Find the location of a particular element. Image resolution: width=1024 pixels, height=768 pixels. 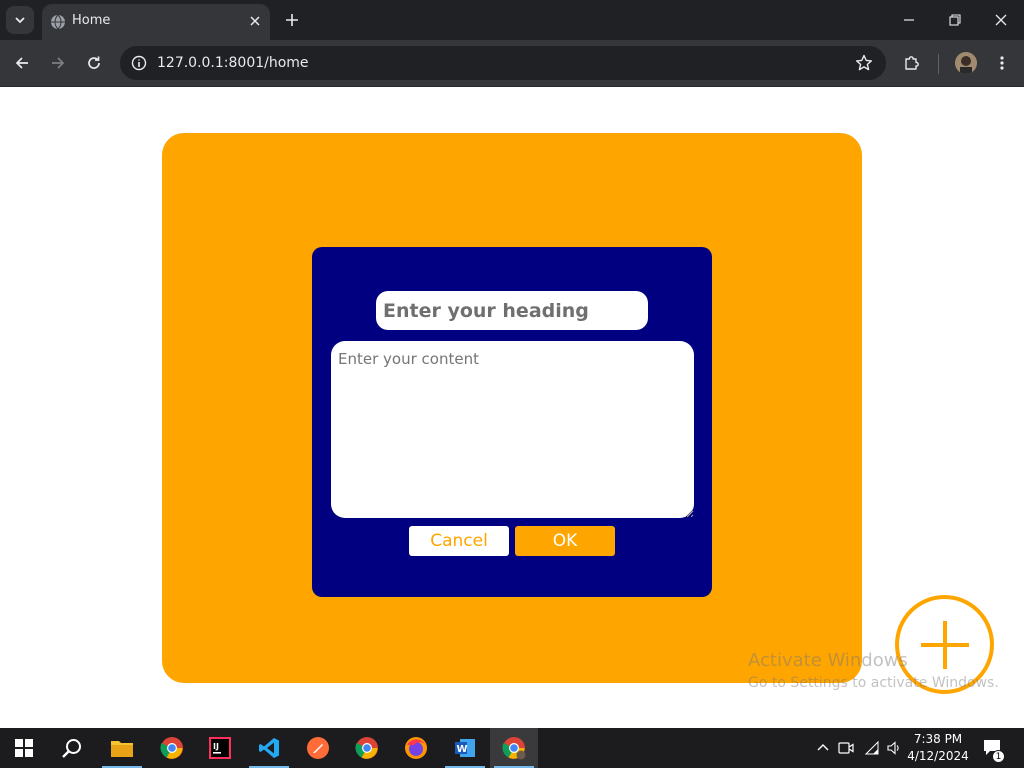

globe-icon is located at coordinates (58, 22).